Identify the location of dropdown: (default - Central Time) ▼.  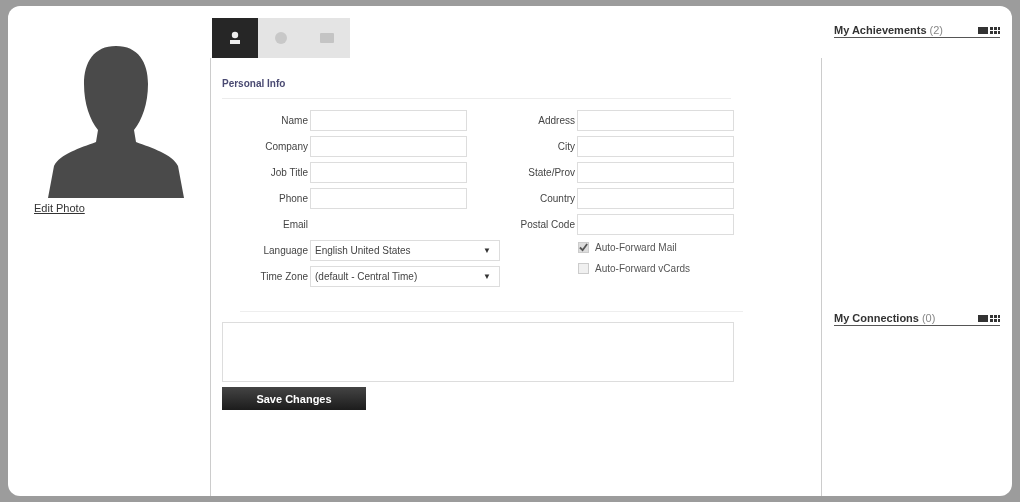
(405, 276).